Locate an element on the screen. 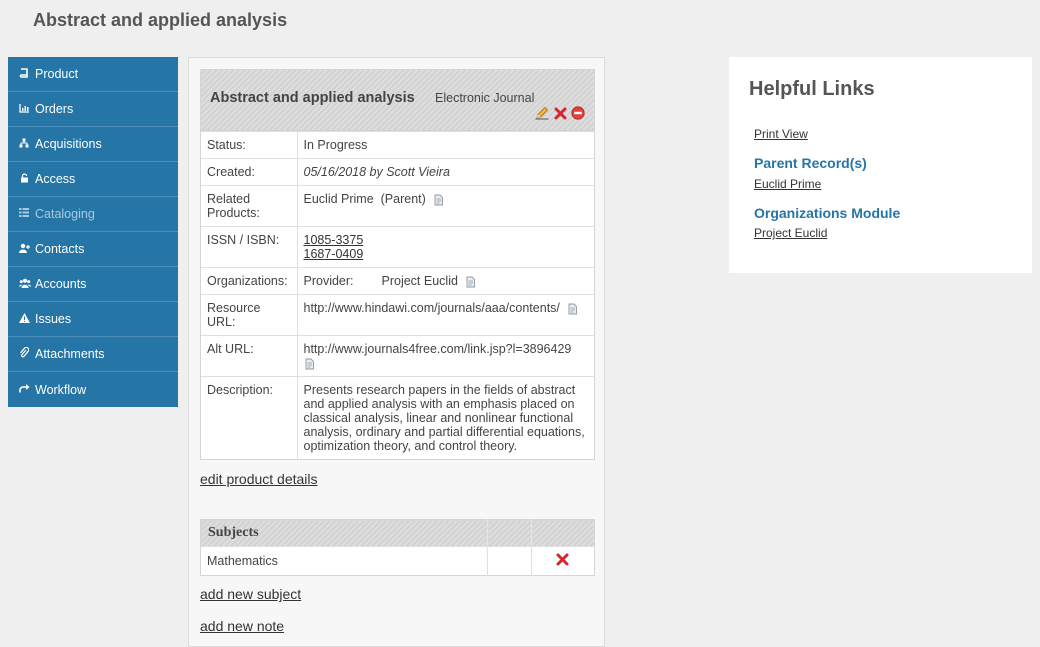 This screenshot has height=647, width=1040. subject-delete-cell is located at coordinates (563, 561).